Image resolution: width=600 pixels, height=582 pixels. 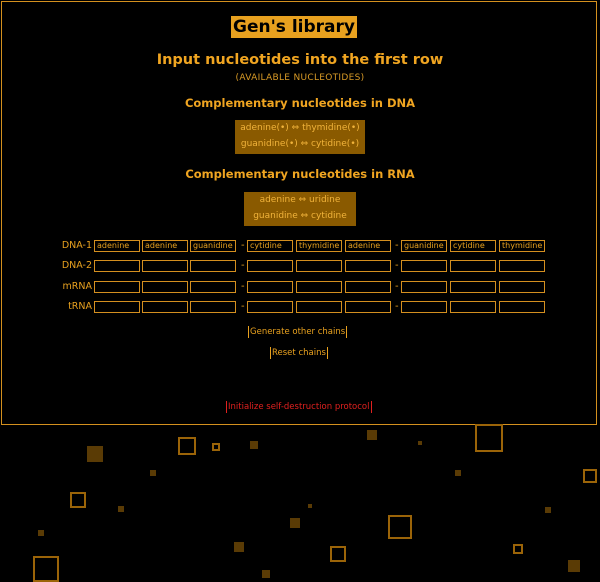 I want to click on rna-pairs-box: adenine ⇔ uridine guanidine ⇔ cytidine, so click(x=300, y=209).